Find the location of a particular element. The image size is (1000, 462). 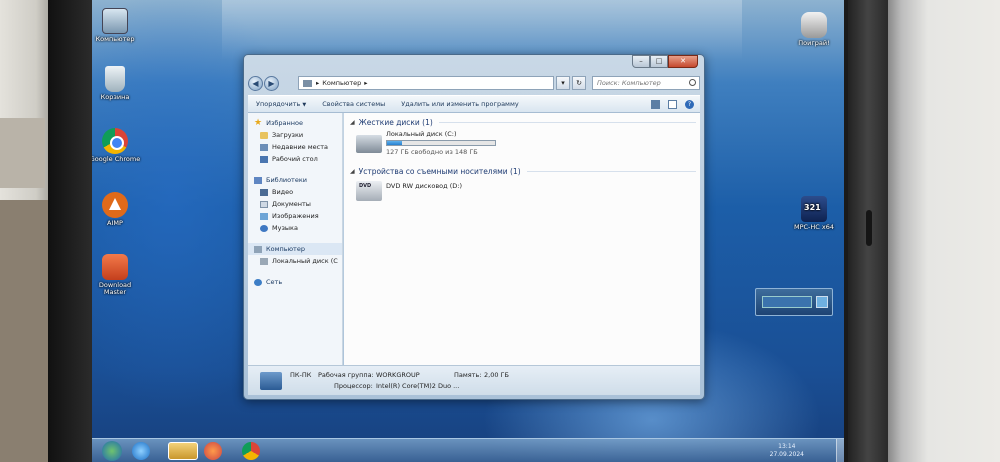

drive-usage-bar is located at coordinates (441, 143).